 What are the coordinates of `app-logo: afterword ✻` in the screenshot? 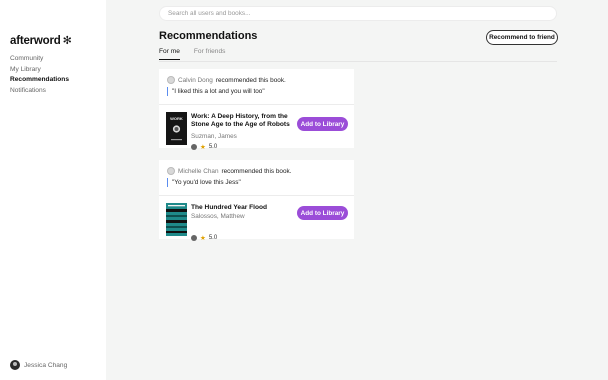 It's located at (41, 41).